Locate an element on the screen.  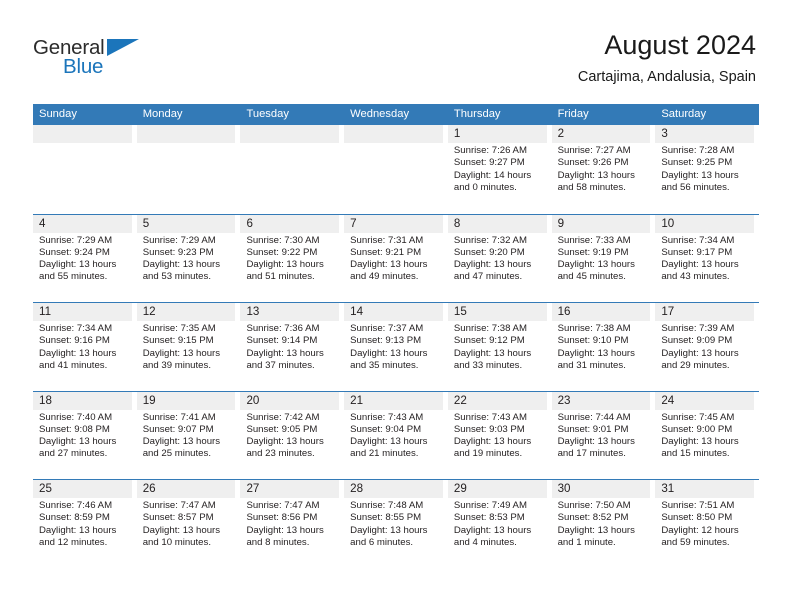
daylight-text-line2: and 41 minutes. is located at coordinates (73, 365).